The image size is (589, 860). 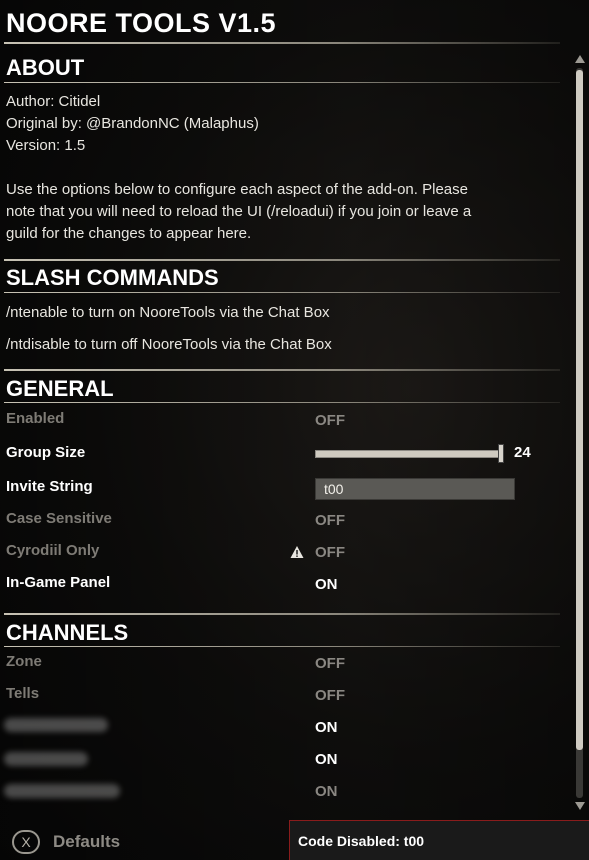 What do you see at coordinates (326, 727) in the screenshot?
I see `guild1-toggle: ON` at bounding box center [326, 727].